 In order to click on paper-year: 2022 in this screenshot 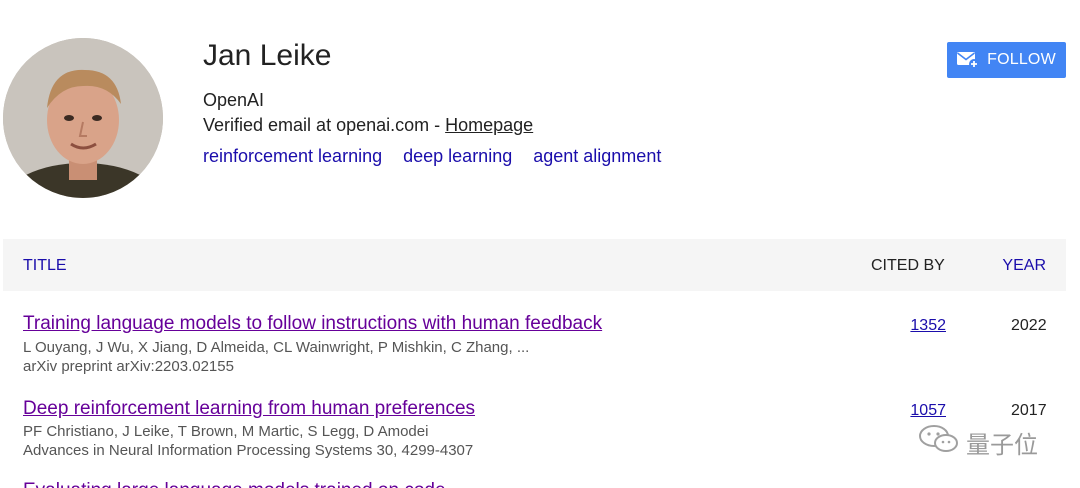, I will do `click(1029, 325)`.